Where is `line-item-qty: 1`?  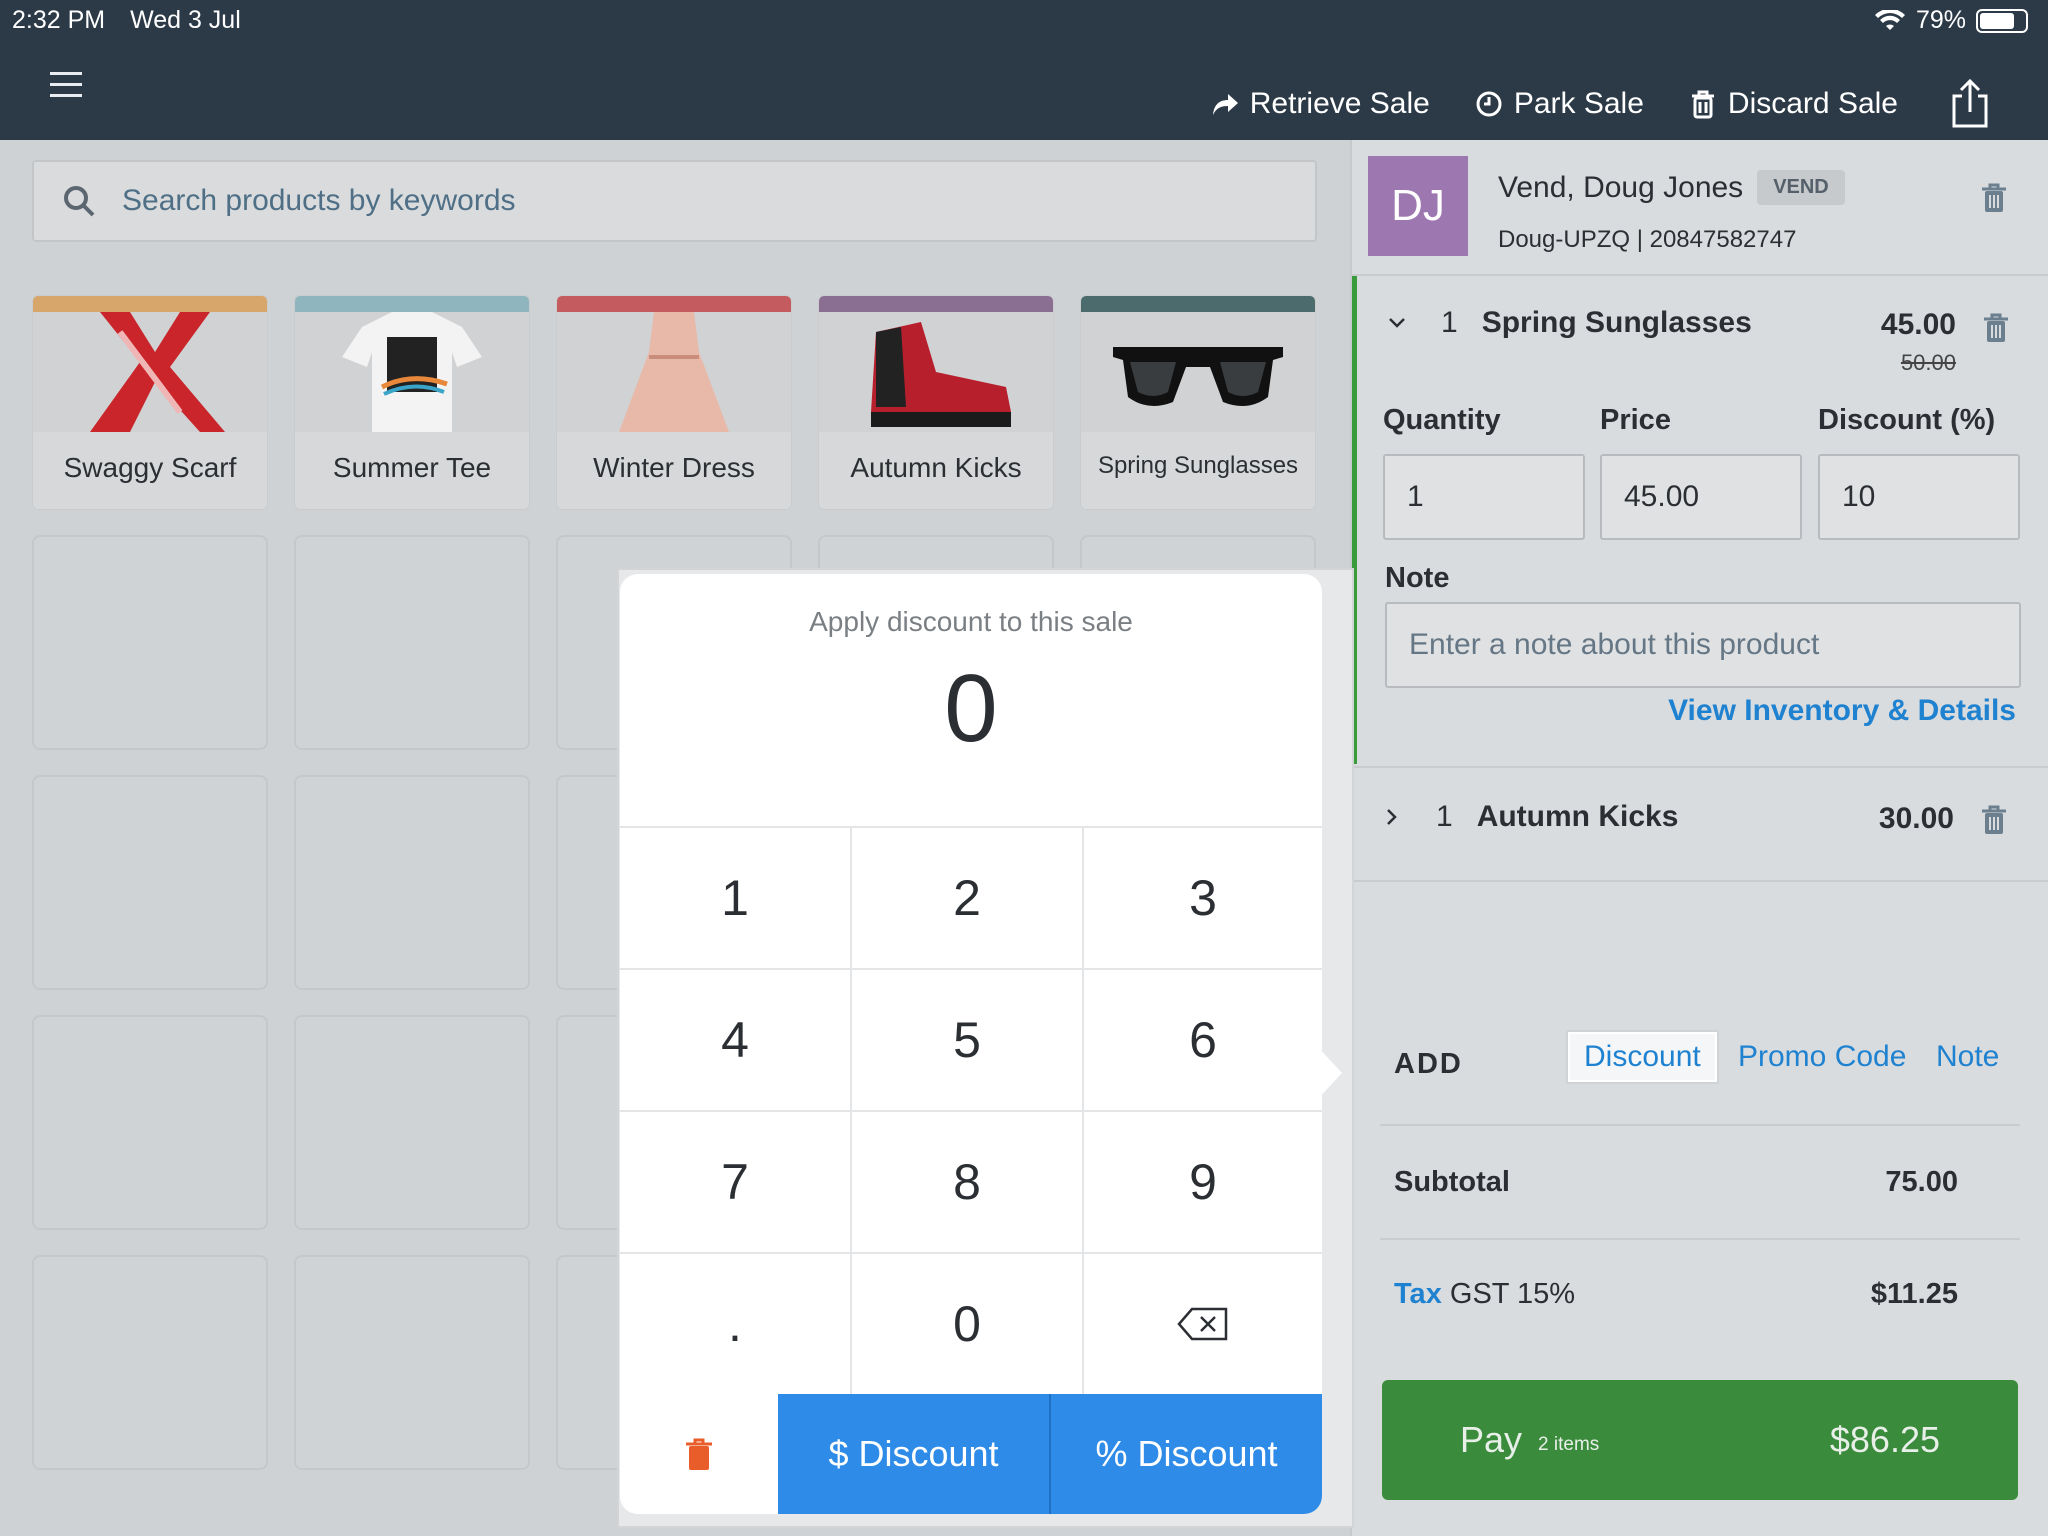 line-item-qty: 1 is located at coordinates (1449, 322).